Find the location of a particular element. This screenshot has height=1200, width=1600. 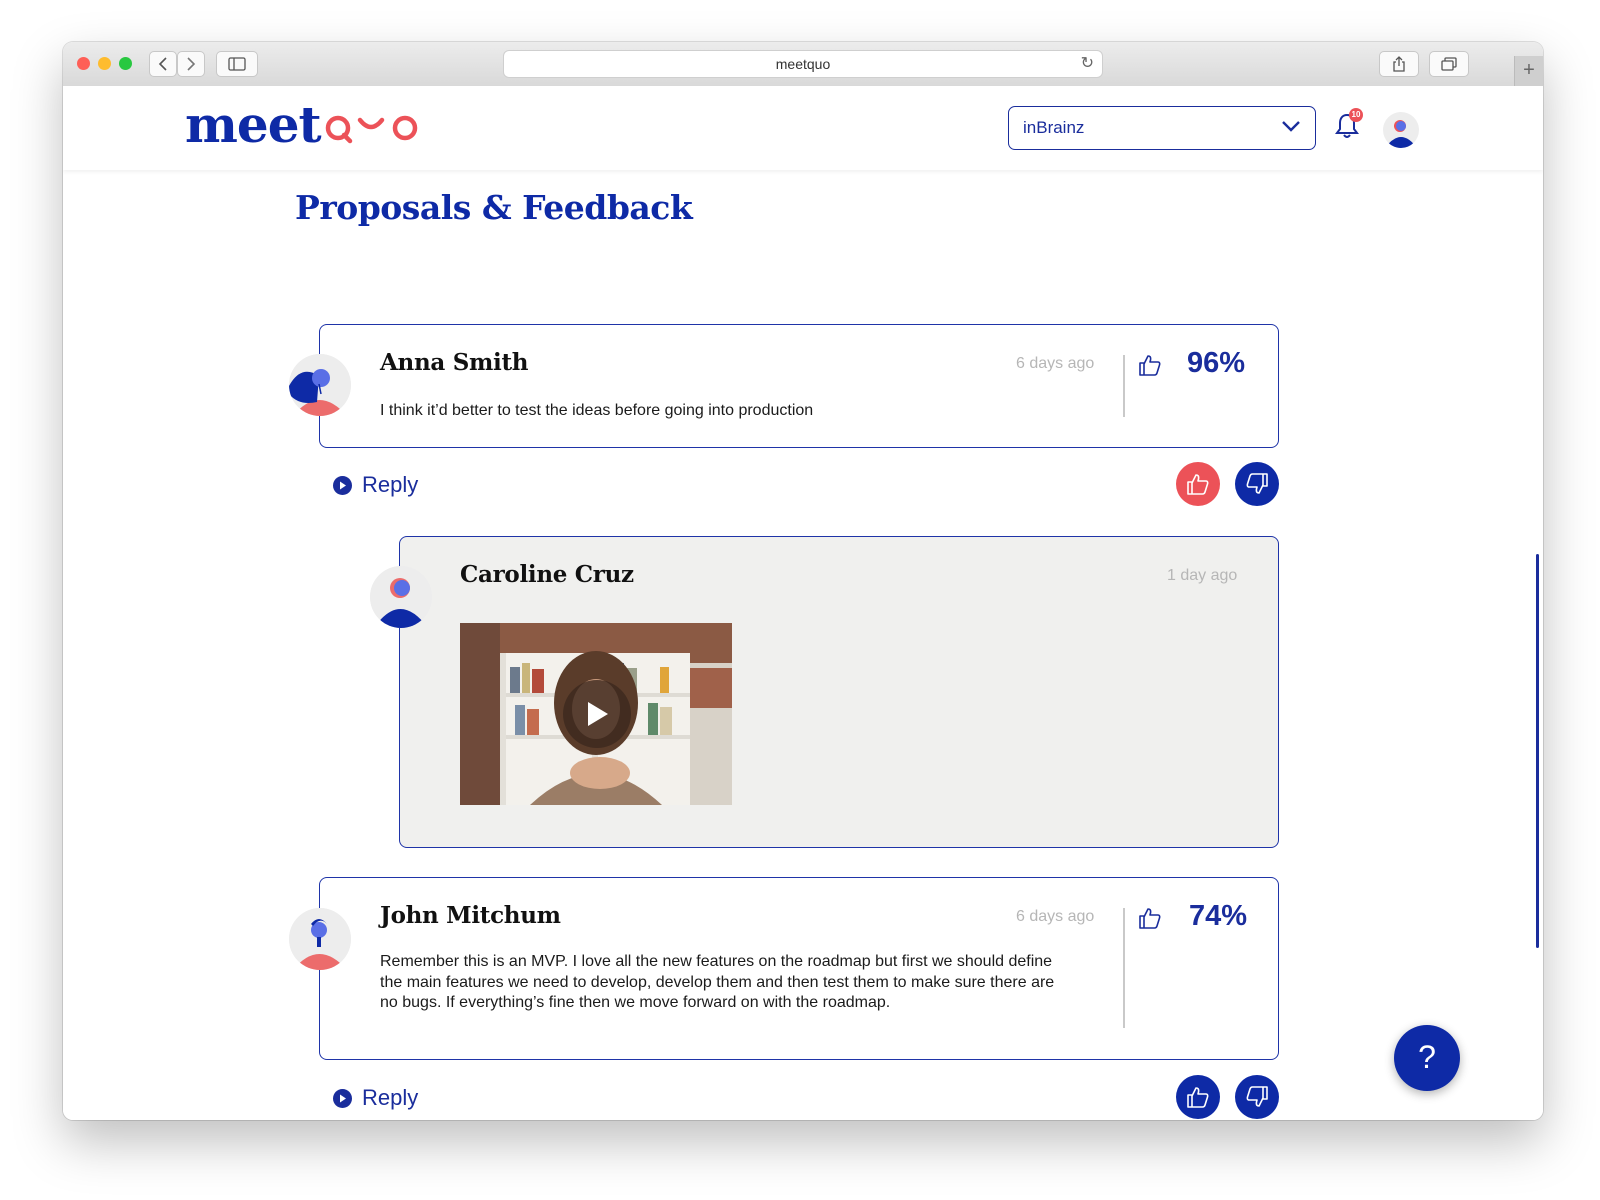

zoom-window-button is located at coordinates (125, 63).